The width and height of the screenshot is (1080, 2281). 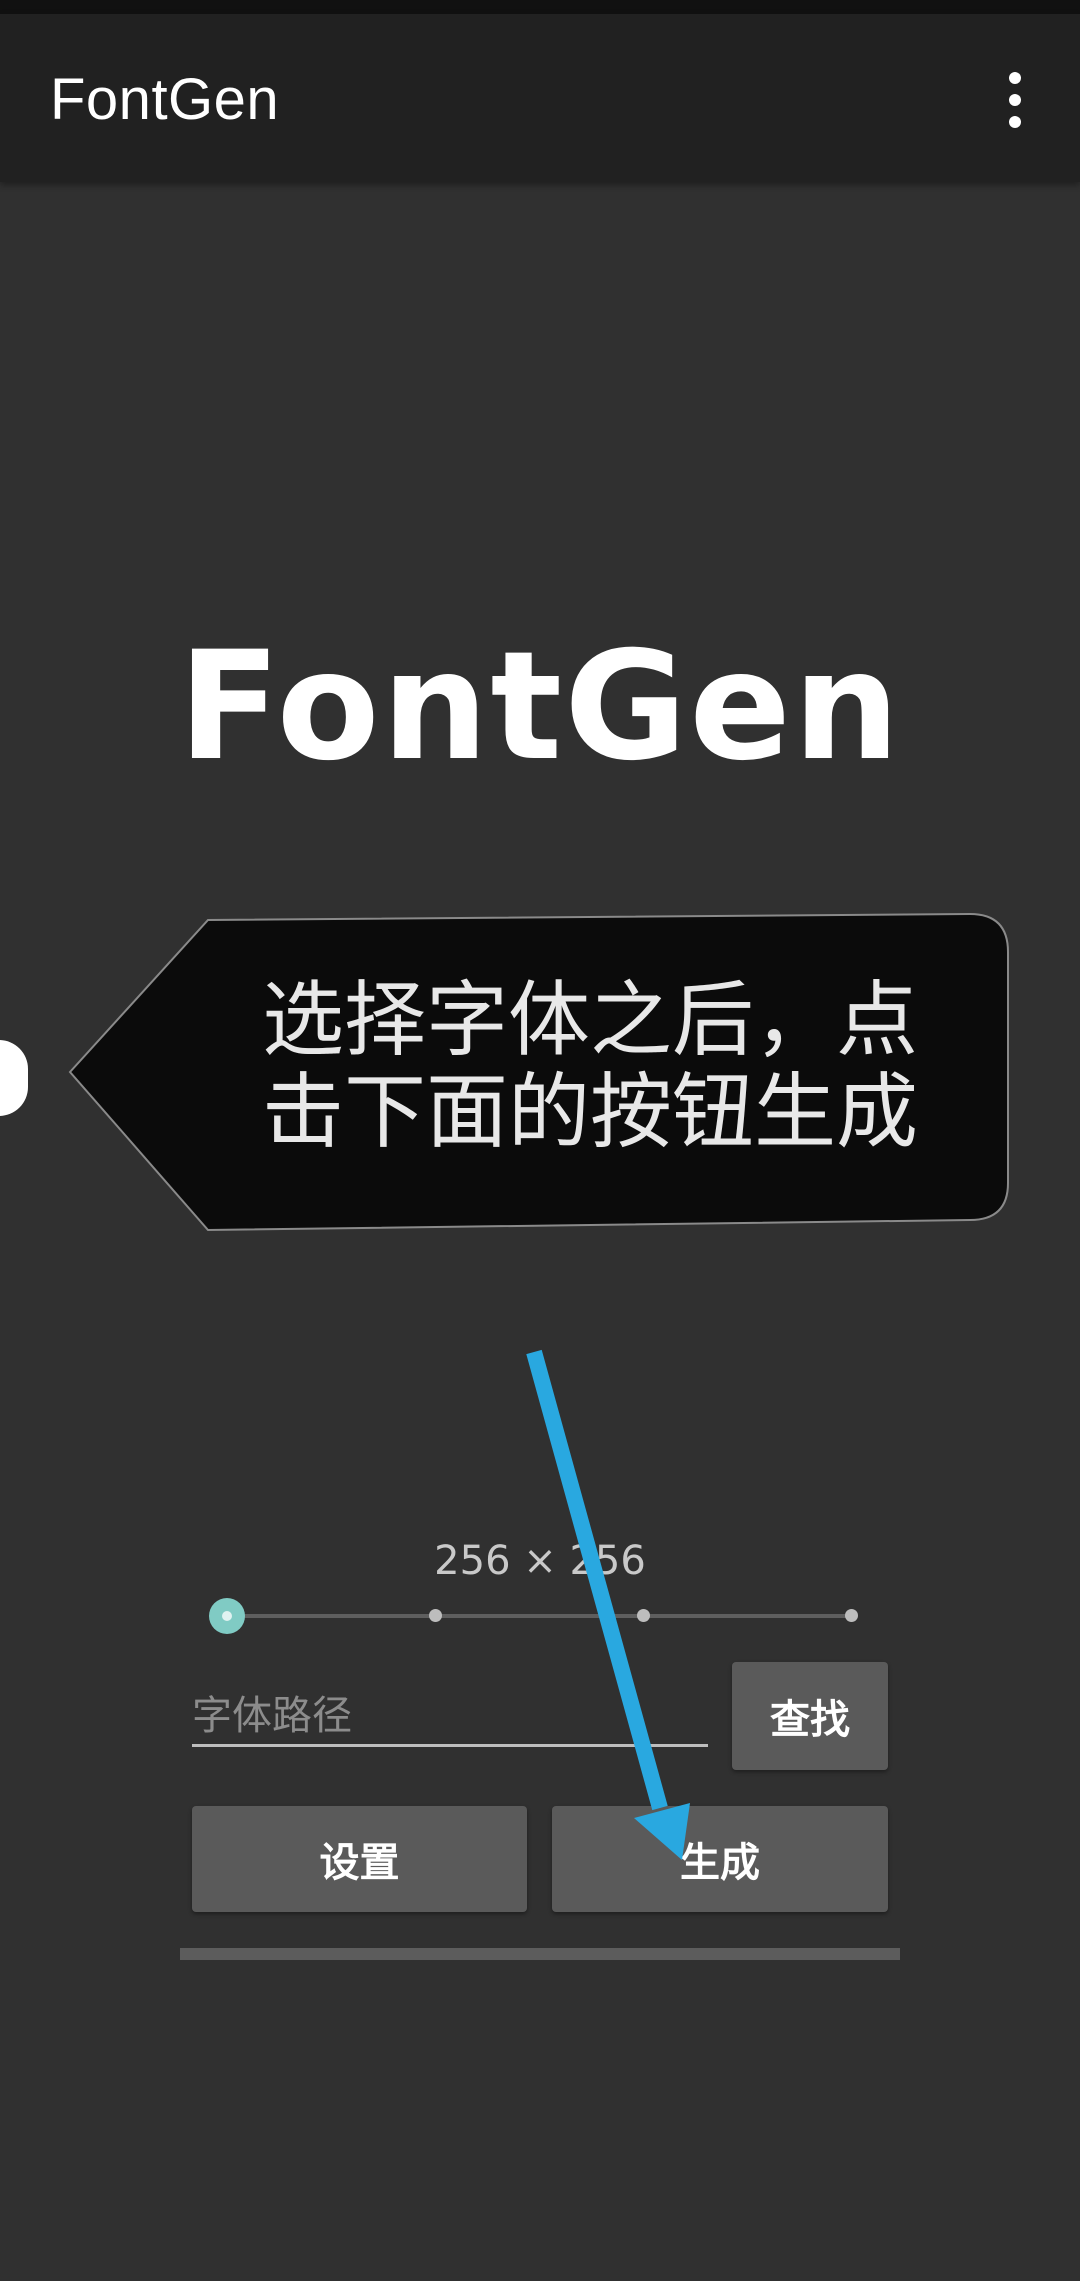 What do you see at coordinates (165, 99) in the screenshot?
I see `app-bar-title: FontGen` at bounding box center [165, 99].